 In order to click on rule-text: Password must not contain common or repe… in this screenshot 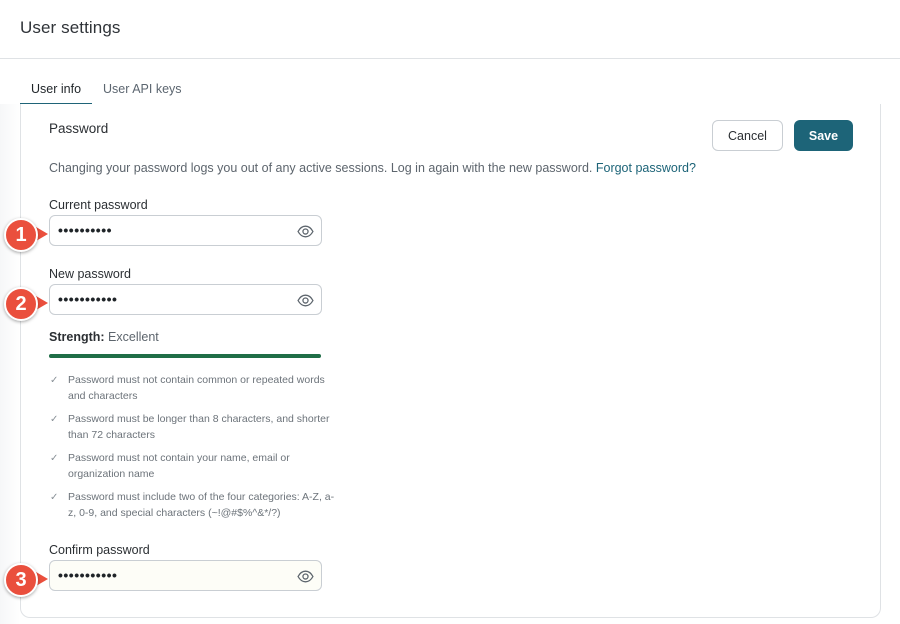, I will do `click(196, 388)`.